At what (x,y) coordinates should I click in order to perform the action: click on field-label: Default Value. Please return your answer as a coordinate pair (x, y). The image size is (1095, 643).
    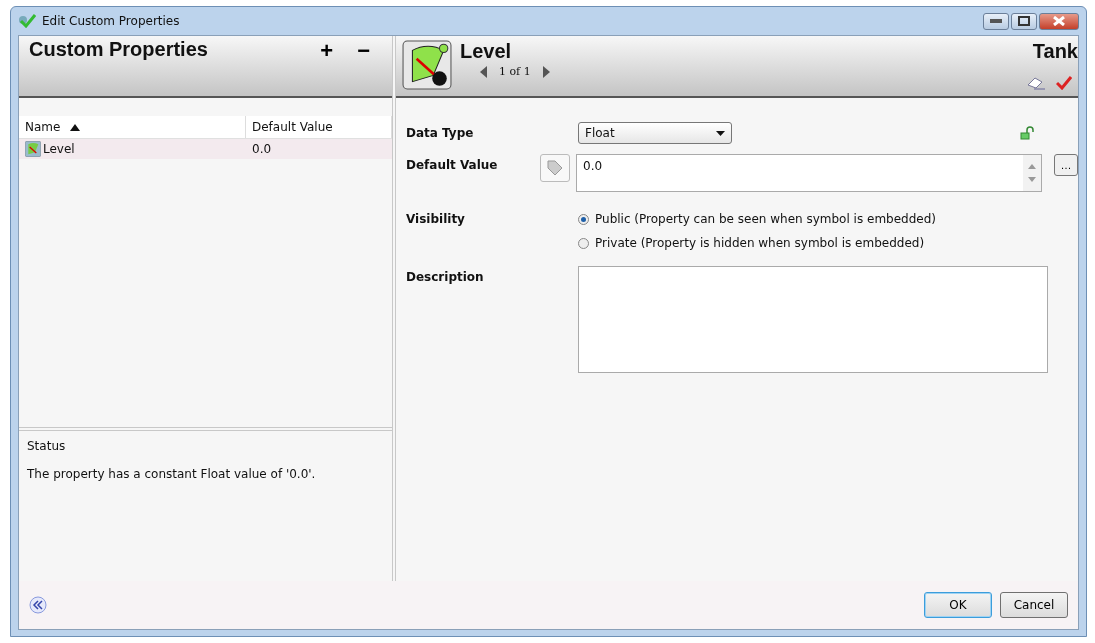
    Looking at the image, I should click on (452, 164).